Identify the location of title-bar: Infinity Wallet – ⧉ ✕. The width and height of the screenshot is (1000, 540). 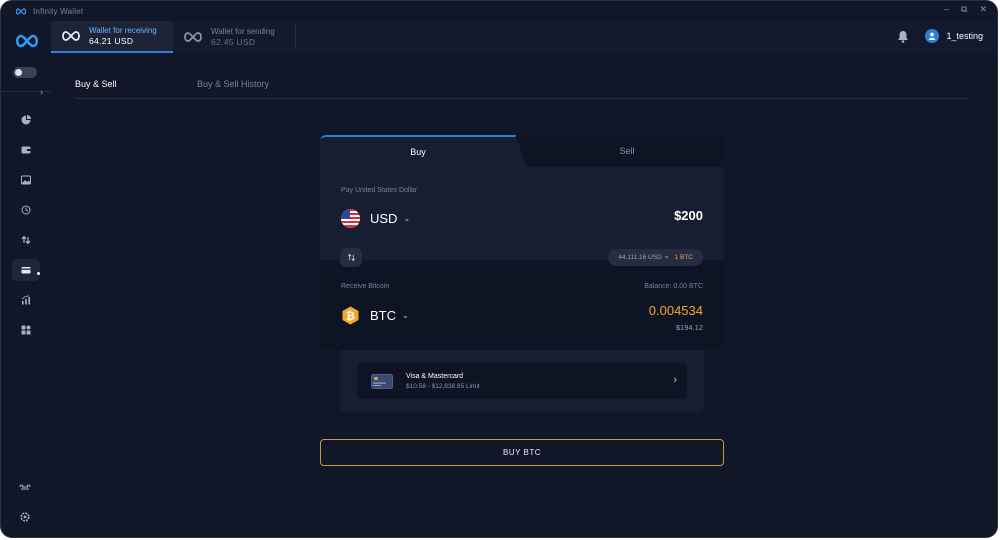
(499, 11).